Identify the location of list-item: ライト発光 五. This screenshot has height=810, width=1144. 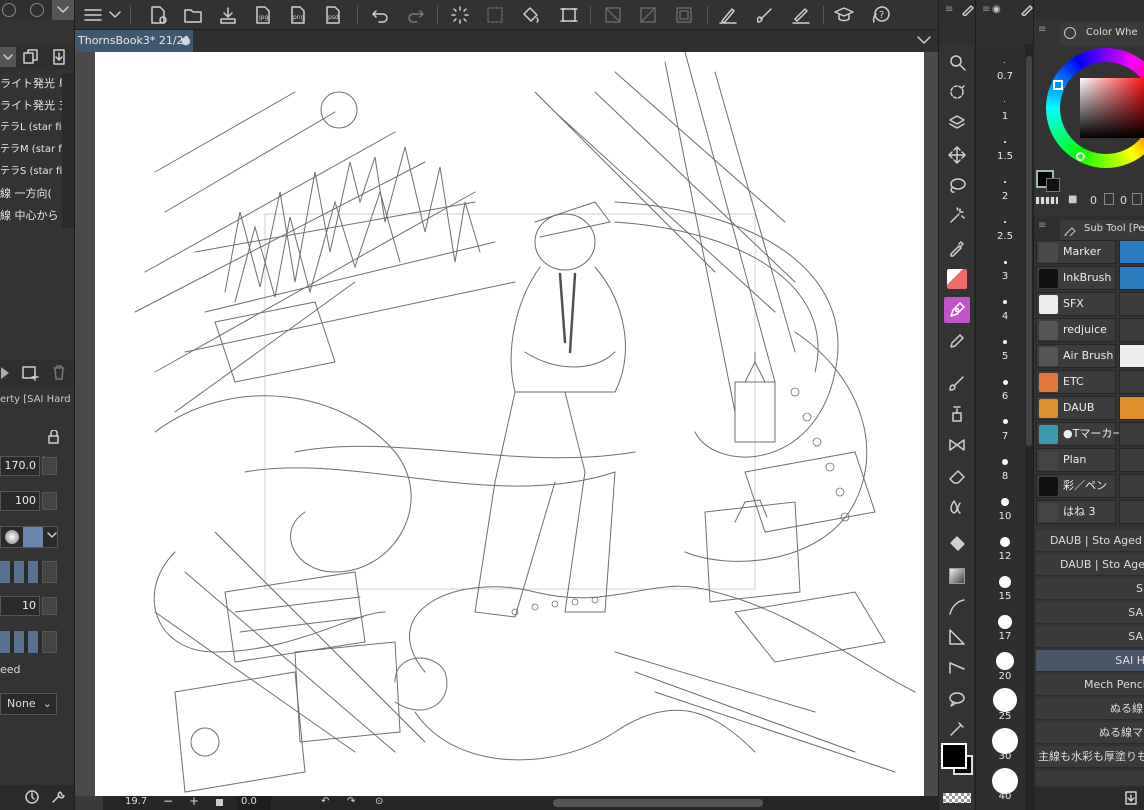
(31, 106).